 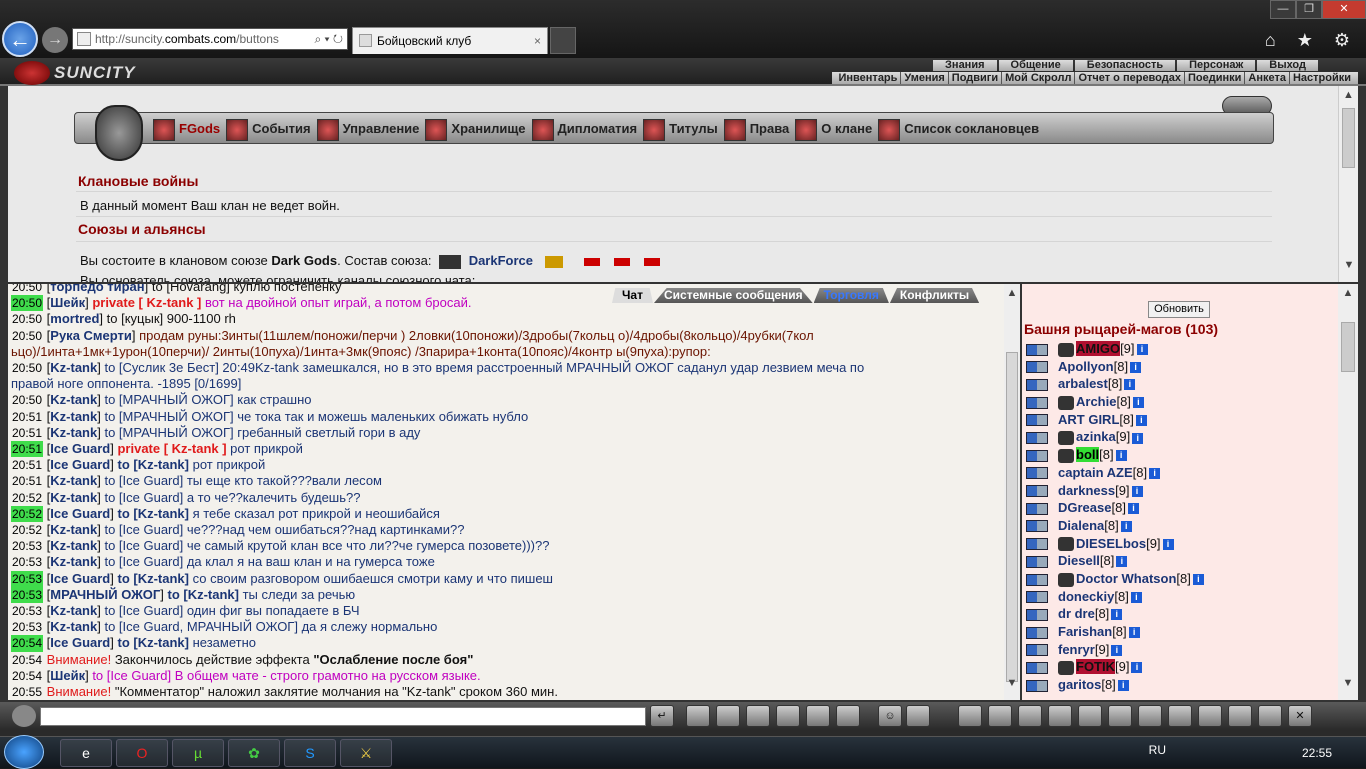 I want to click on chat-scrollbar: ▲ ▼, so click(x=1012, y=492).